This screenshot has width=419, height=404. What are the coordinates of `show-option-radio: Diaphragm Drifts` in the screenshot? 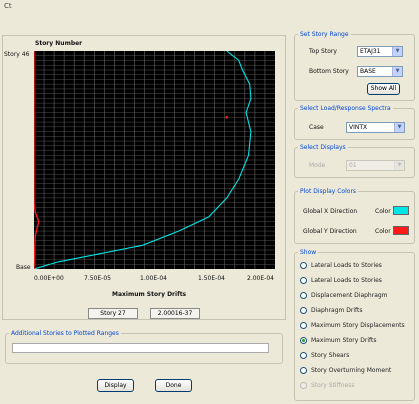 It's located at (355, 311).